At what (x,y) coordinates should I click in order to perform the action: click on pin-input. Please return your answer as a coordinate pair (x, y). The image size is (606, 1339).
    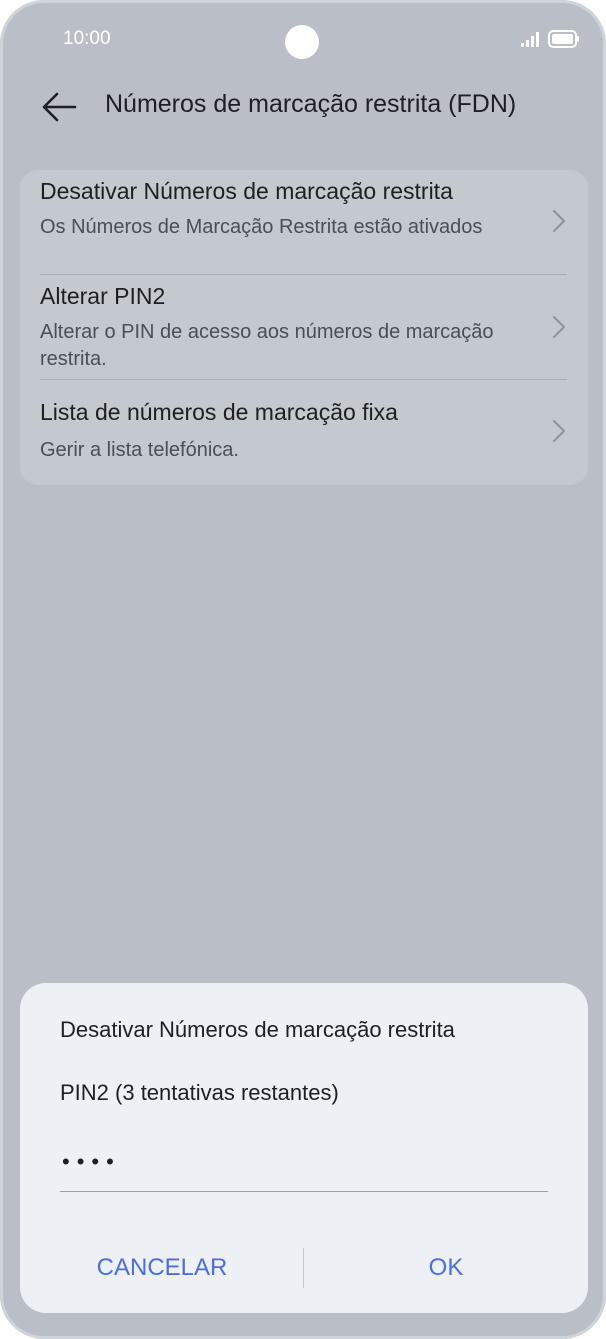
    Looking at the image, I should click on (304, 1163).